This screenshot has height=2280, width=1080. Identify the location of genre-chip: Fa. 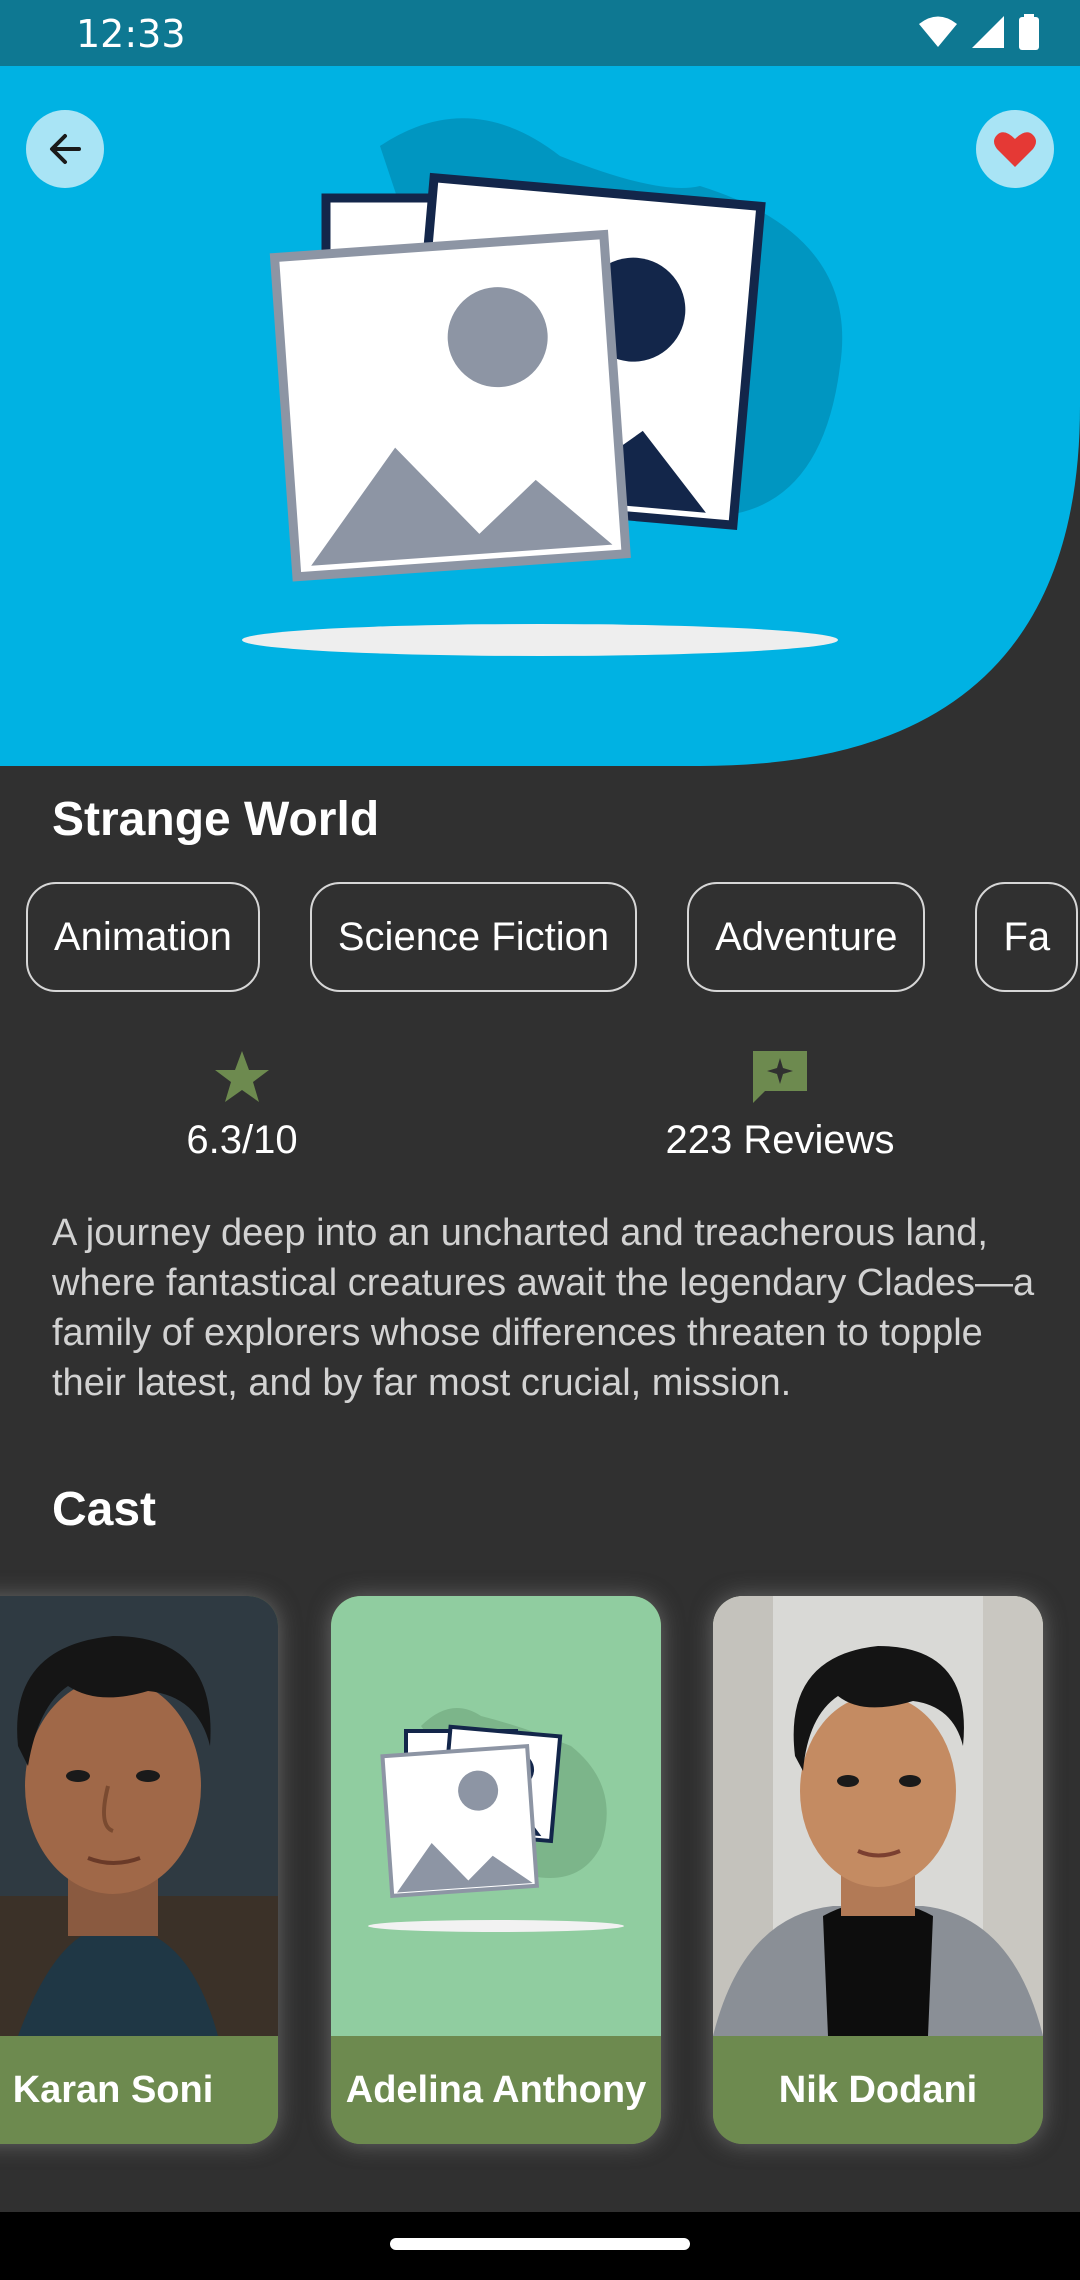
(1027, 937).